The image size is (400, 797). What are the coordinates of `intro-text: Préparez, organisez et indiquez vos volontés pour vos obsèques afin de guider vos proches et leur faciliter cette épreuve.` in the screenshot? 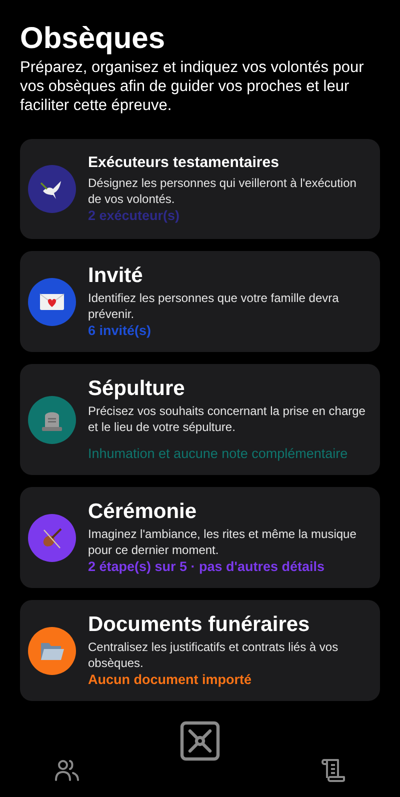 It's located at (192, 86).